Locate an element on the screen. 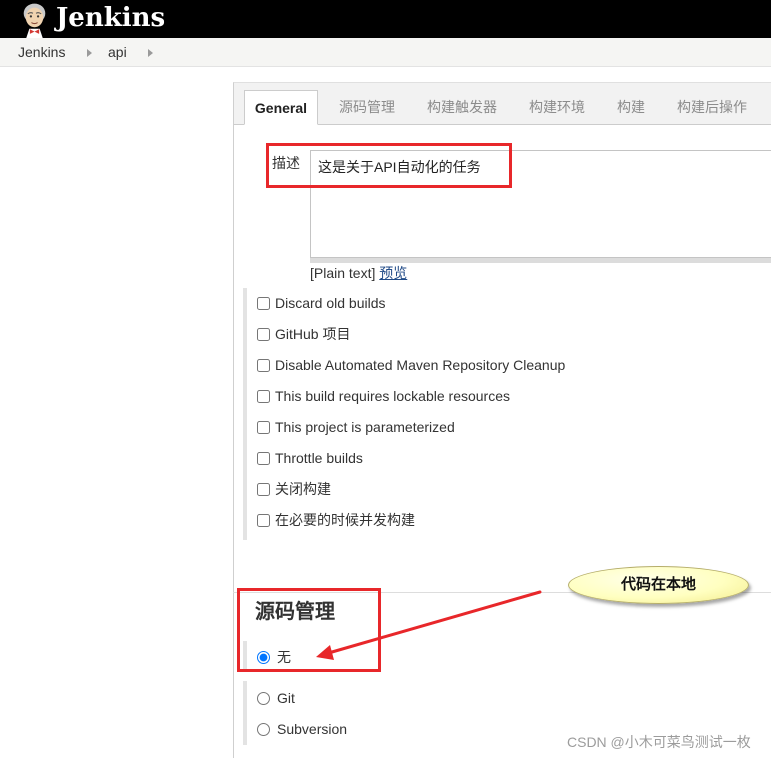  lockable-resources-checkbox is located at coordinates (263, 396).